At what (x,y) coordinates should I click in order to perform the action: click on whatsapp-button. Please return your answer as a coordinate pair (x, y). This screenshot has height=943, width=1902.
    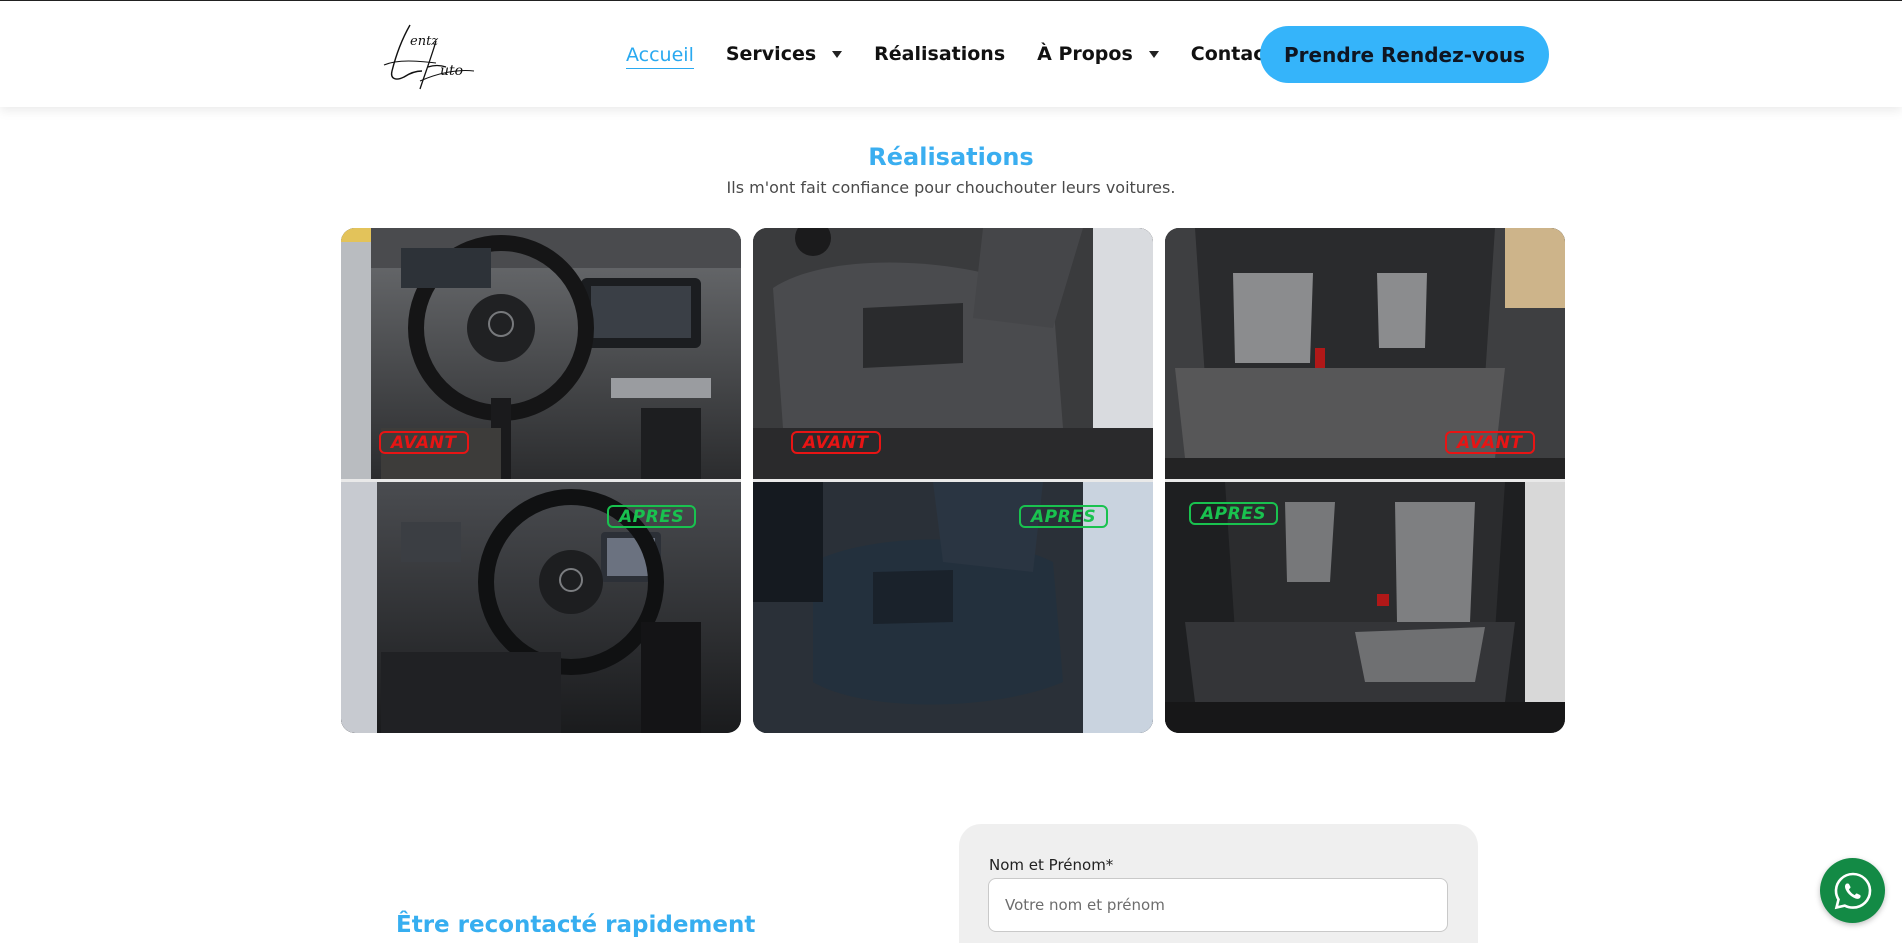
    Looking at the image, I should click on (1852, 890).